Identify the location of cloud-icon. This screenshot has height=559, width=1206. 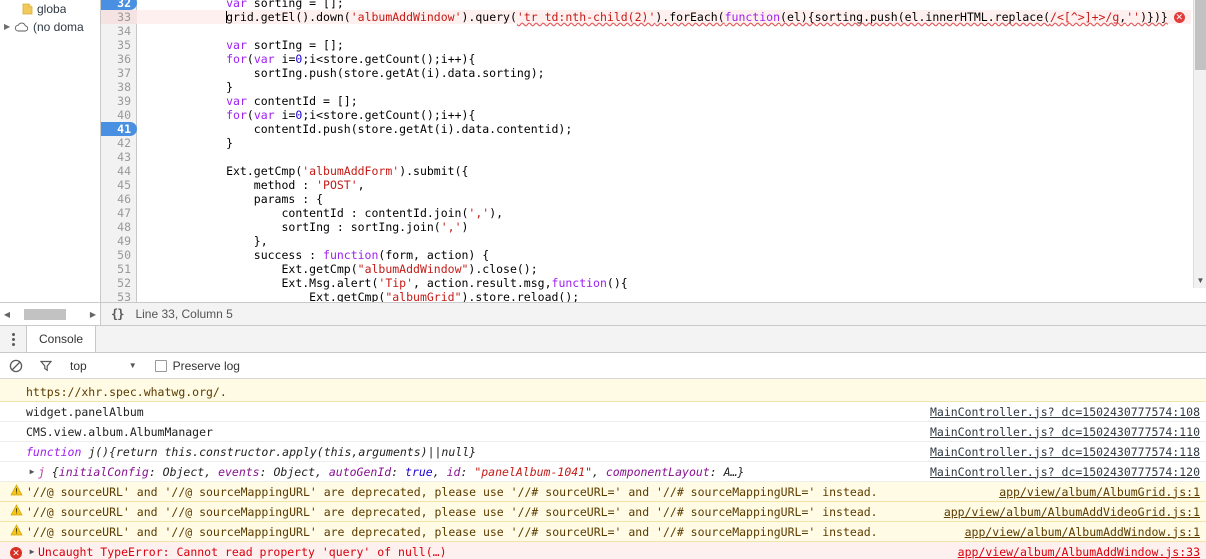
(21, 27).